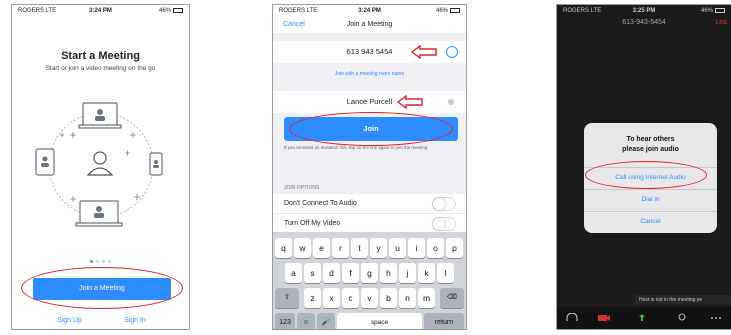 The image size is (731, 335). Describe the element at coordinates (350, 273) in the screenshot. I see `key-f: f` at that location.